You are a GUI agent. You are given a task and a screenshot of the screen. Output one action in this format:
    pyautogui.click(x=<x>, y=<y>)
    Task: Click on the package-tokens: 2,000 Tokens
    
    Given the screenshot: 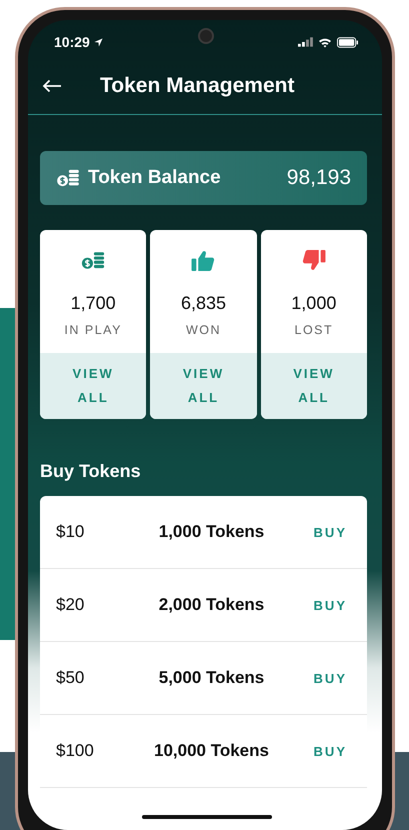 What is the action you would take?
    pyautogui.click(x=212, y=605)
    